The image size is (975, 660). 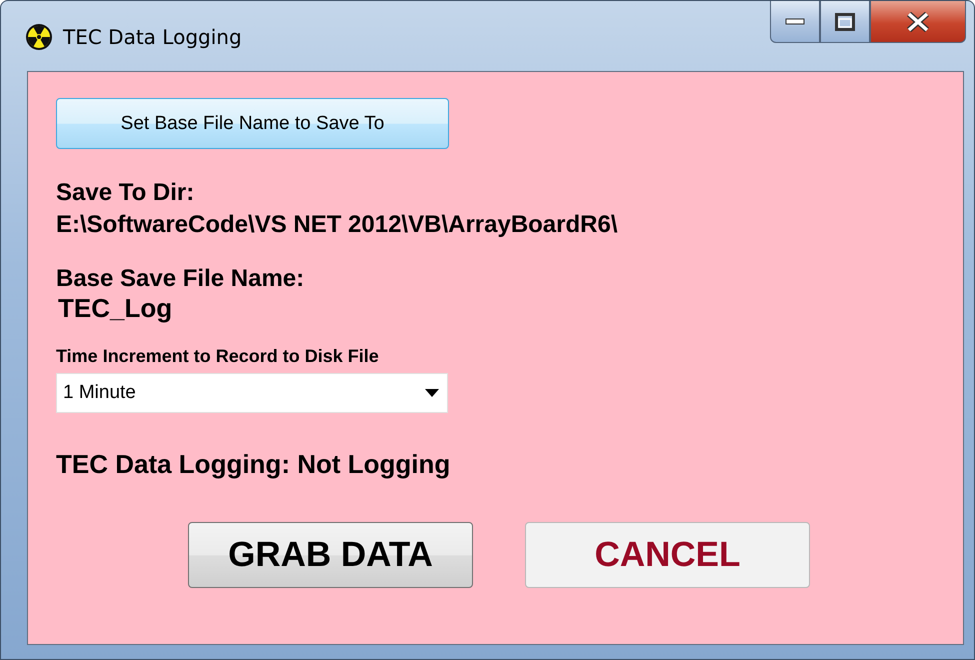 I want to click on minimize-button, so click(x=795, y=22).